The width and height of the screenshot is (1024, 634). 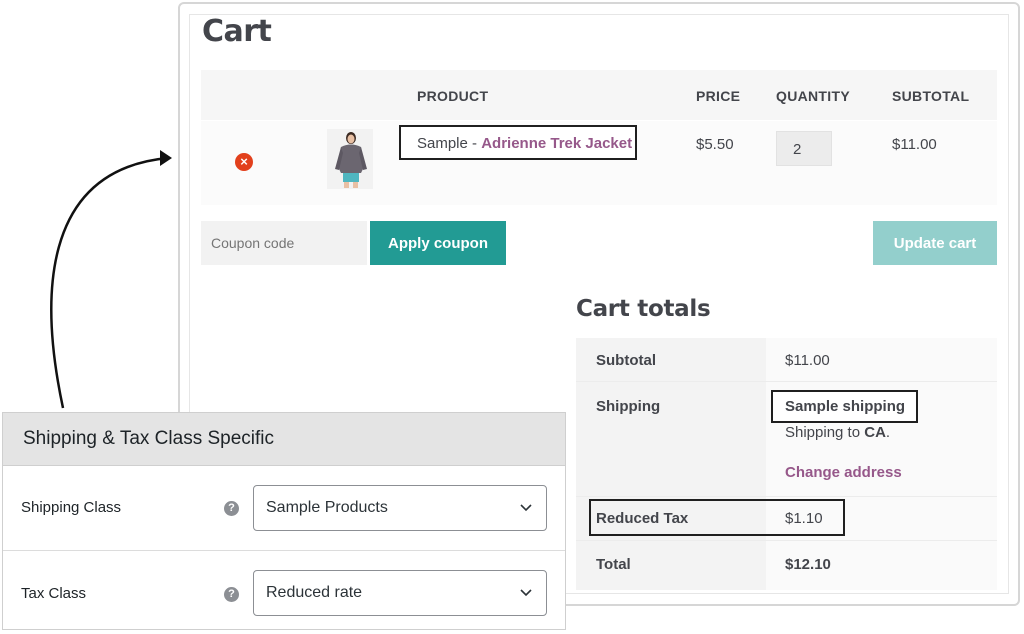 What do you see at coordinates (314, 592) in the screenshot?
I see `tax-class-value: Reduced rate` at bounding box center [314, 592].